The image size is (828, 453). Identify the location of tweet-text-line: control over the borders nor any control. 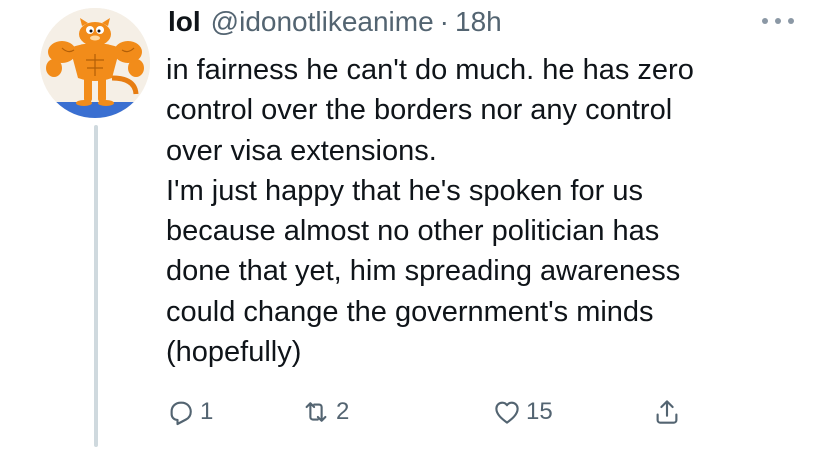
(419, 110).